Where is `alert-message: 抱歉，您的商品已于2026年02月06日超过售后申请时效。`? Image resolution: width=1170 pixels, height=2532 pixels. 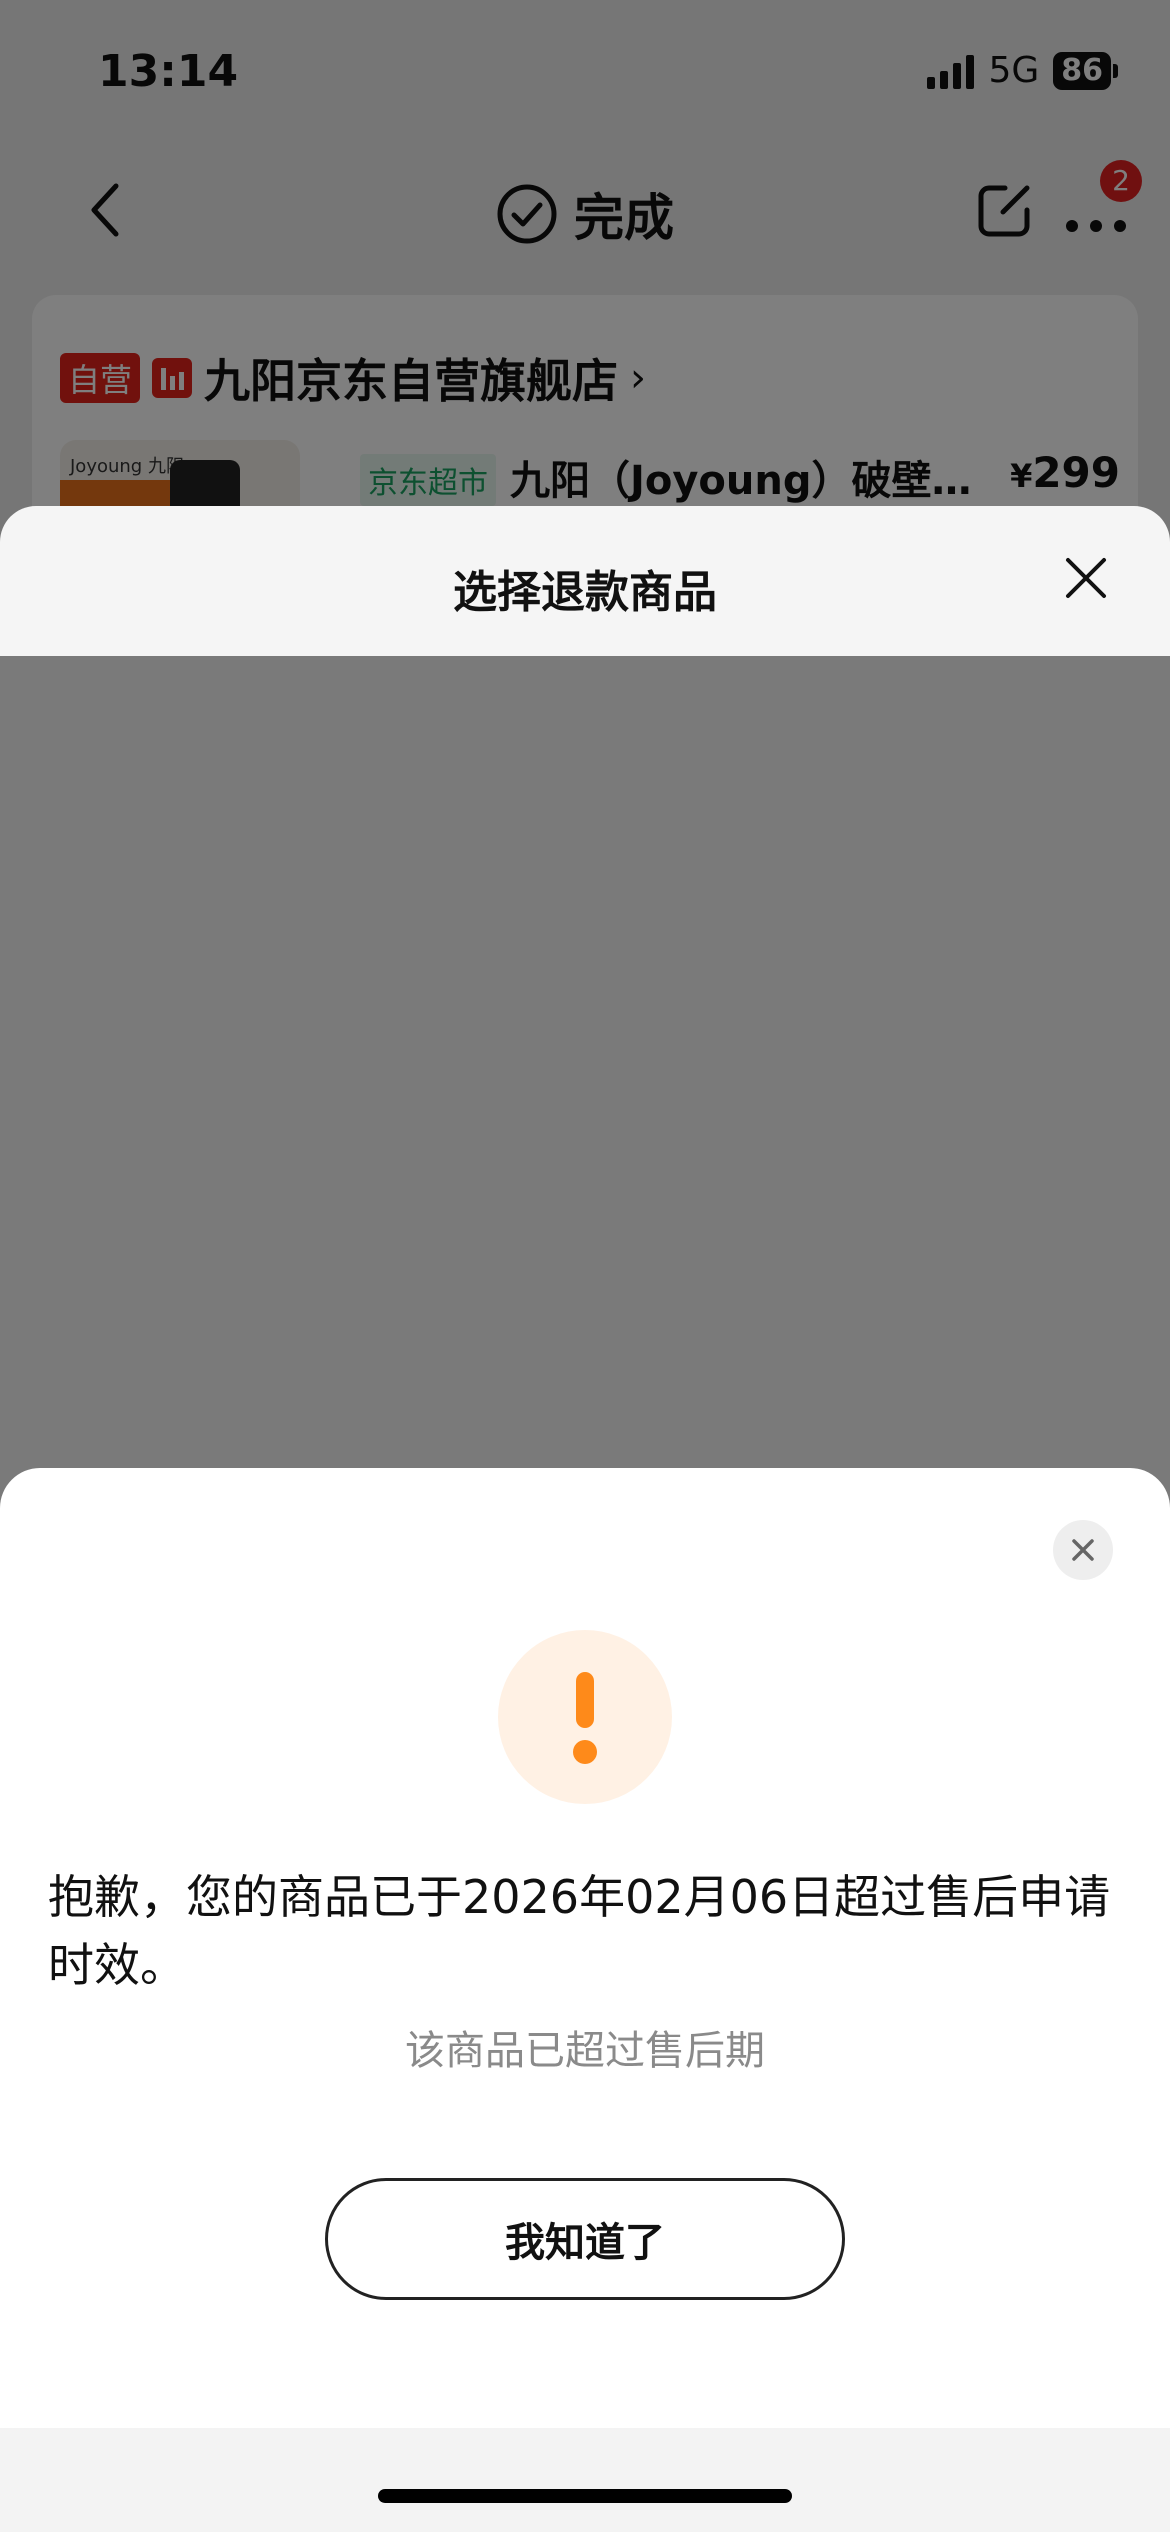
alert-message: 抱歉，您的商品已于2026年02月06日超过售后申请时效。 is located at coordinates (579, 1931).